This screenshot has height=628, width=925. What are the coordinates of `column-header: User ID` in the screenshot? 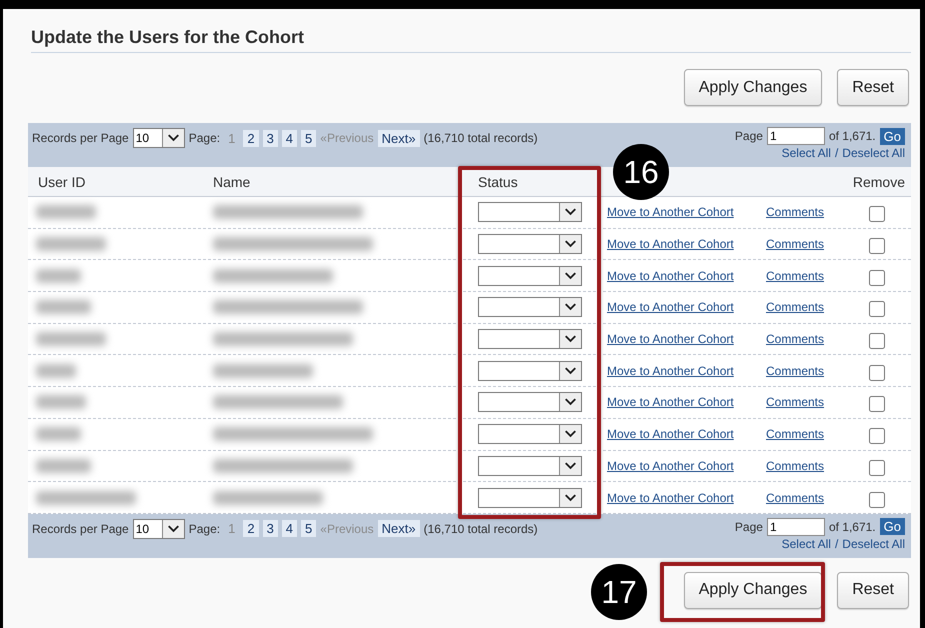 It's located at (61, 182).